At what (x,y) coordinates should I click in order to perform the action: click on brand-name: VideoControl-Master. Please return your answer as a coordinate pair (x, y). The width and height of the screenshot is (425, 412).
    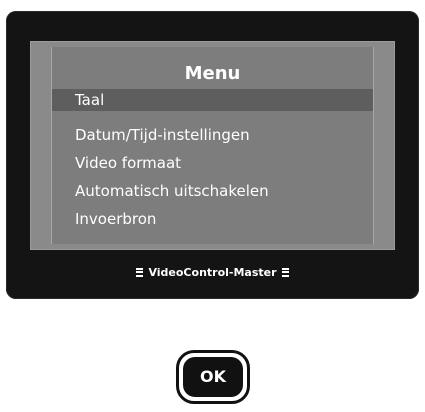
    Looking at the image, I should click on (212, 272).